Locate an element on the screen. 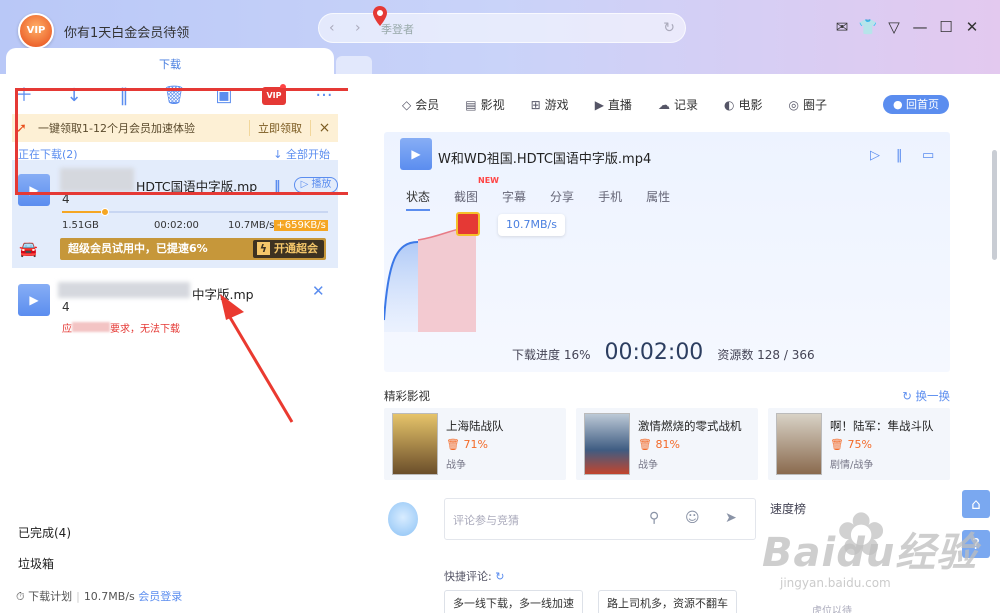  nav-live: ▶ 直播 is located at coordinates (613, 104).